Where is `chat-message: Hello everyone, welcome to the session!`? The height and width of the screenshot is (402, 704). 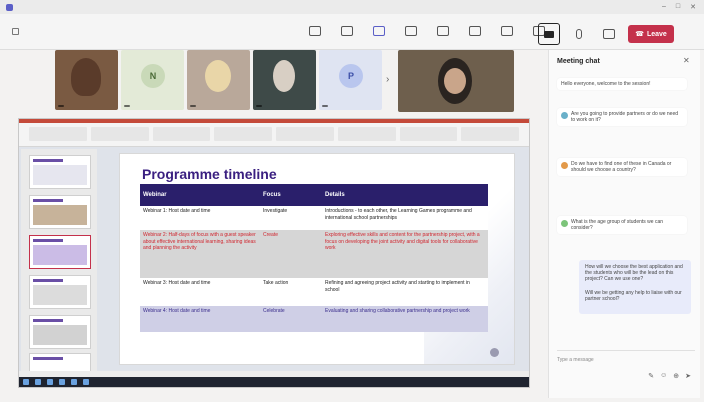
chat-message: Hello everyone, welcome to the session! is located at coordinates (622, 81).